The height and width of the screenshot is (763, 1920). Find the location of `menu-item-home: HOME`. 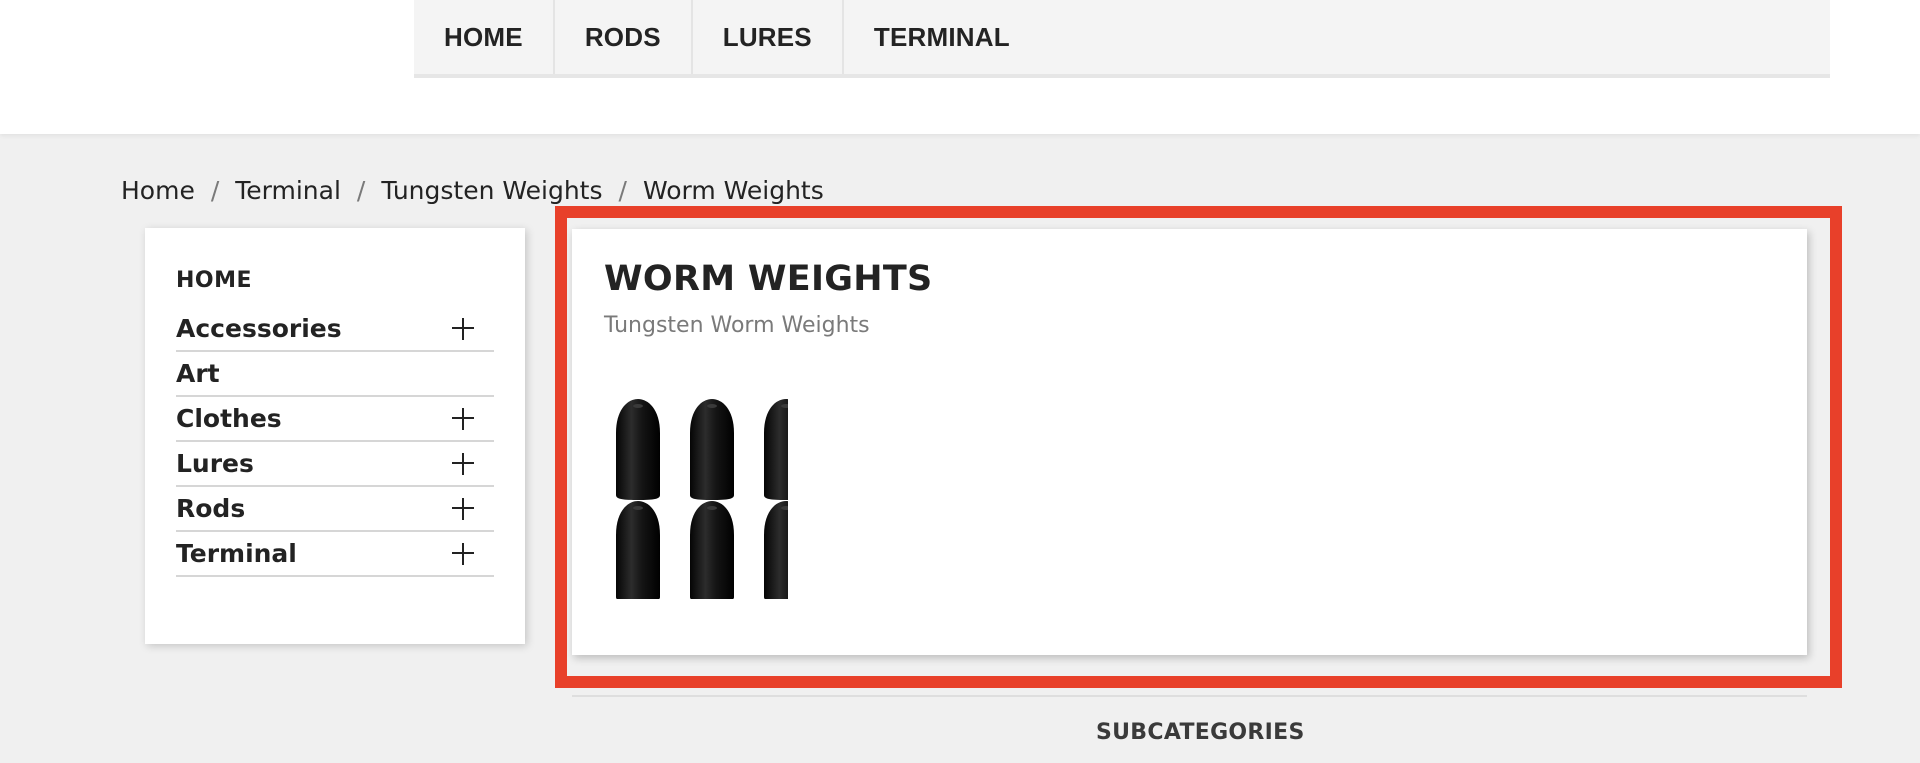

menu-item-home: HOME is located at coordinates (484, 37).